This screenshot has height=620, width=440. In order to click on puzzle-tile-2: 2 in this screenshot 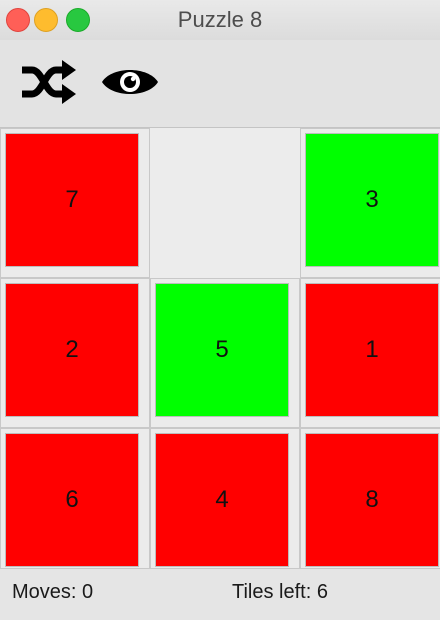, I will do `click(72, 350)`.